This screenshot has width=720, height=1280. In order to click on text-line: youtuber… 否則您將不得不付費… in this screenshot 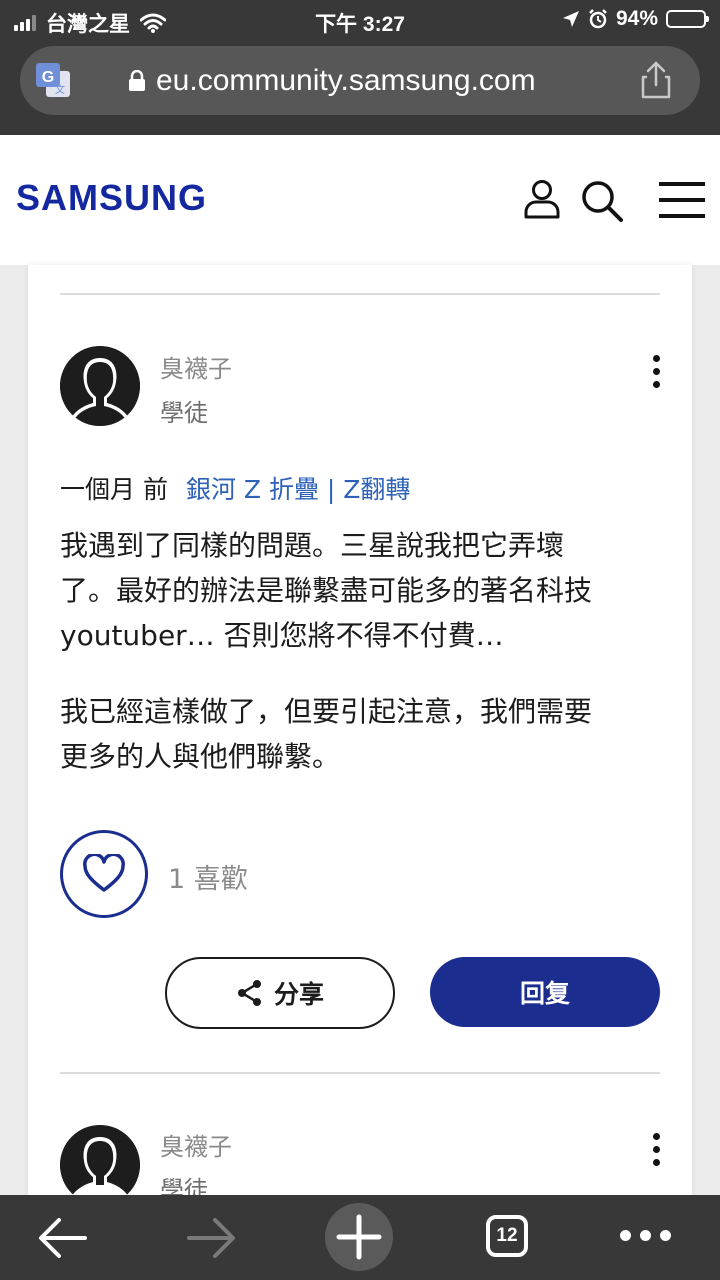, I will do `click(282, 635)`.